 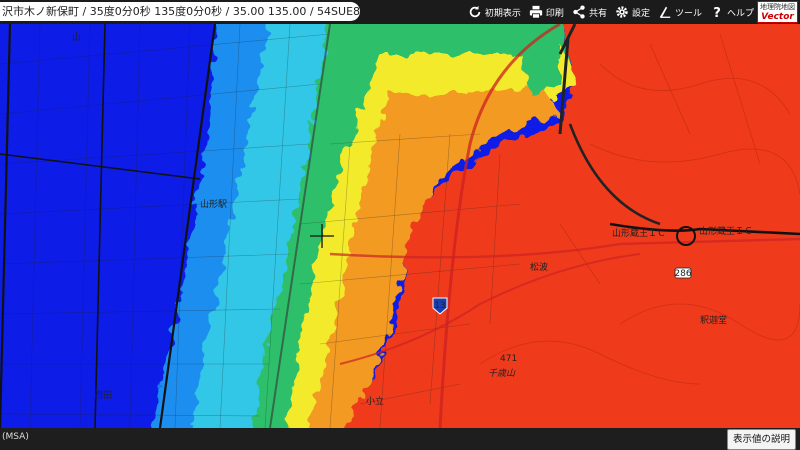 I want to click on label-kodachi: 小立, so click(x=375, y=401).